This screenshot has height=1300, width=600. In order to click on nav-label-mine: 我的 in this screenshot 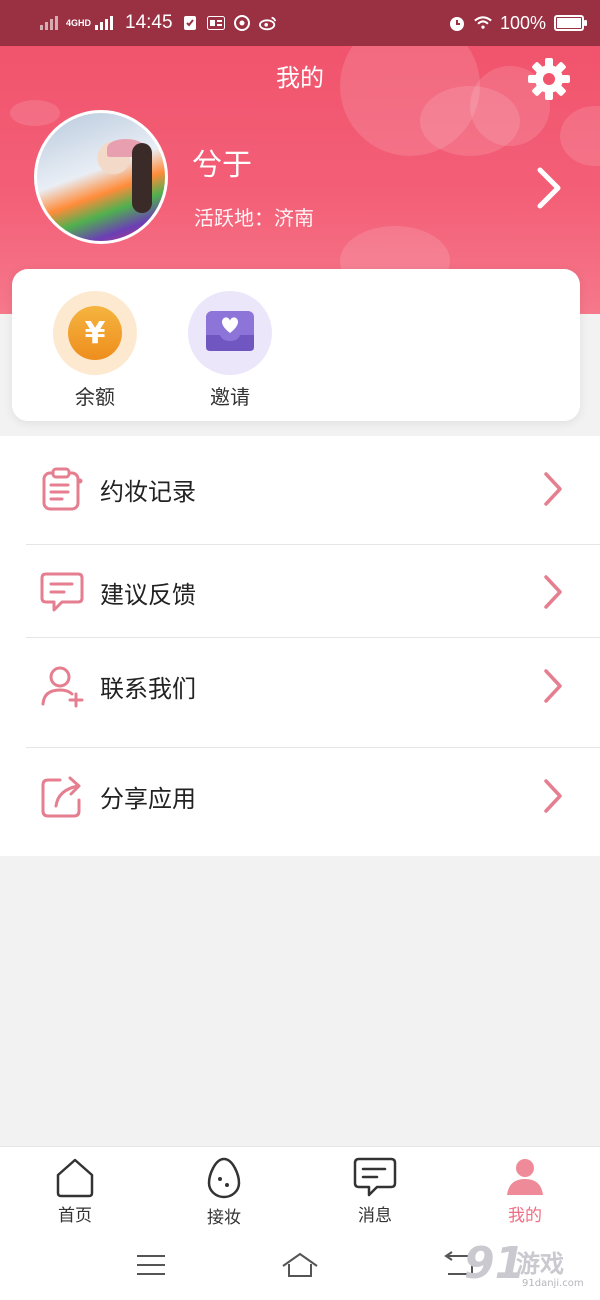, I will do `click(525, 1216)`.